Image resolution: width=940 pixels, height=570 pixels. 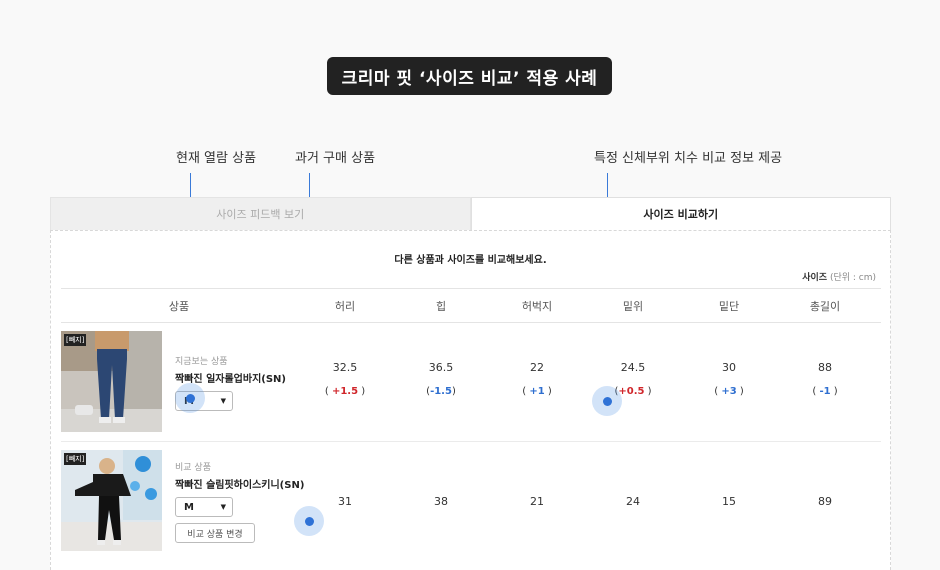 What do you see at coordinates (75, 459) in the screenshot?
I see `thumb-tag-compare: [빼지]` at bounding box center [75, 459].